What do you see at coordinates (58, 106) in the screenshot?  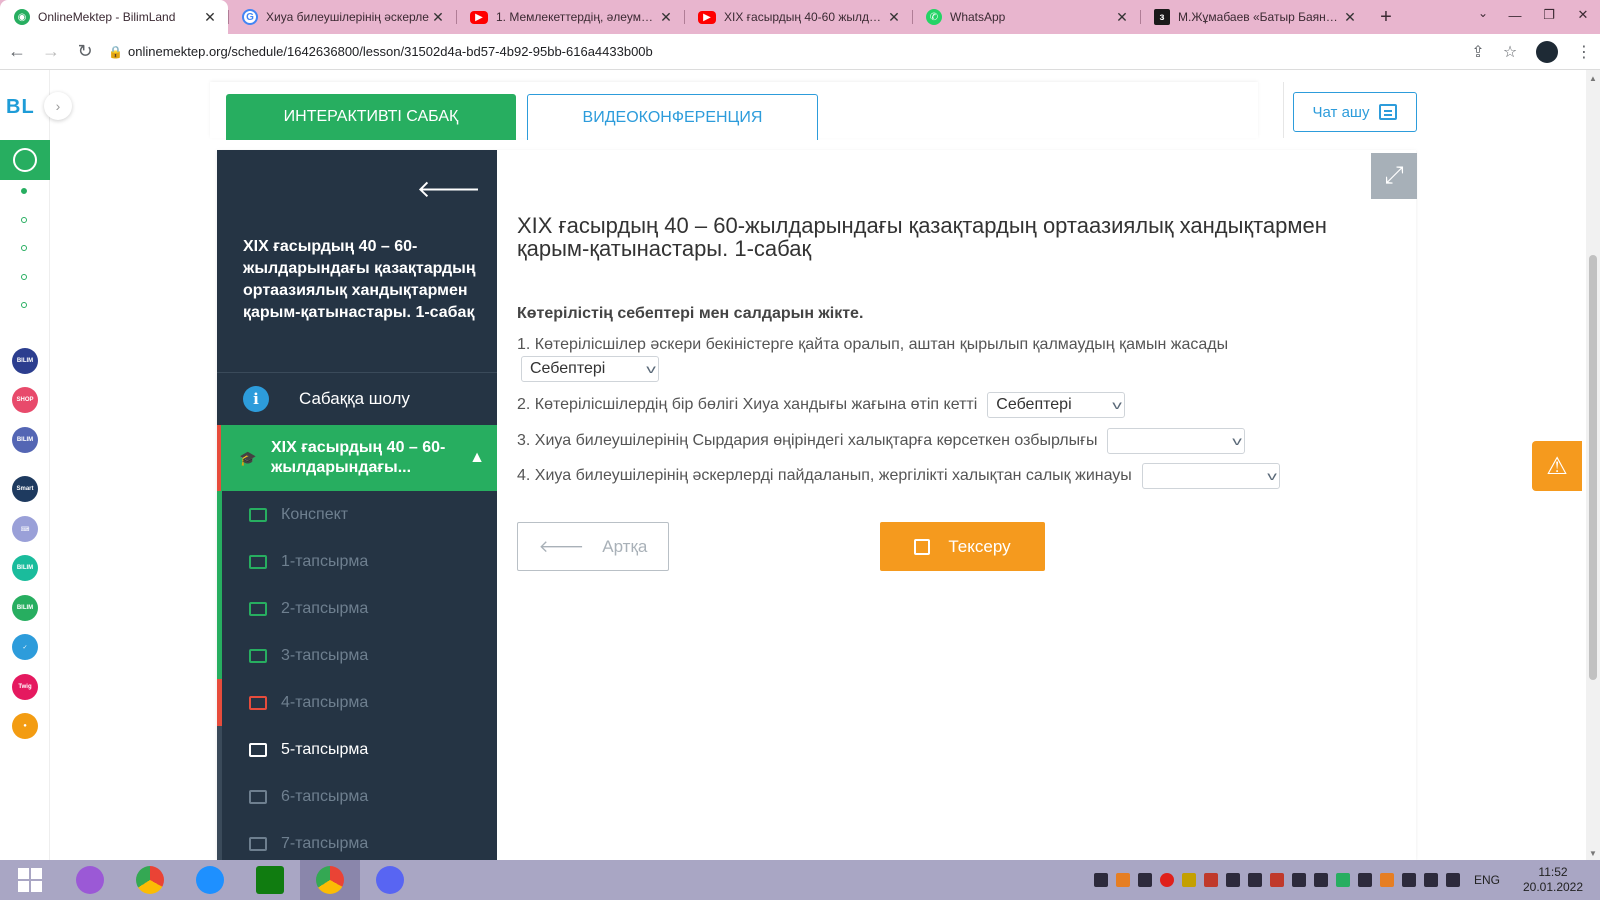 I see `rail-expand-chevron-icon: ›` at bounding box center [58, 106].